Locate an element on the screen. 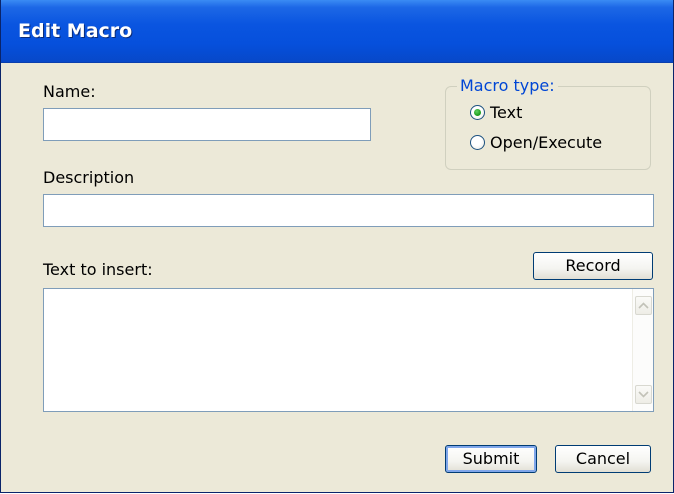  title-bar: Edit Macro is located at coordinates (337, 31).